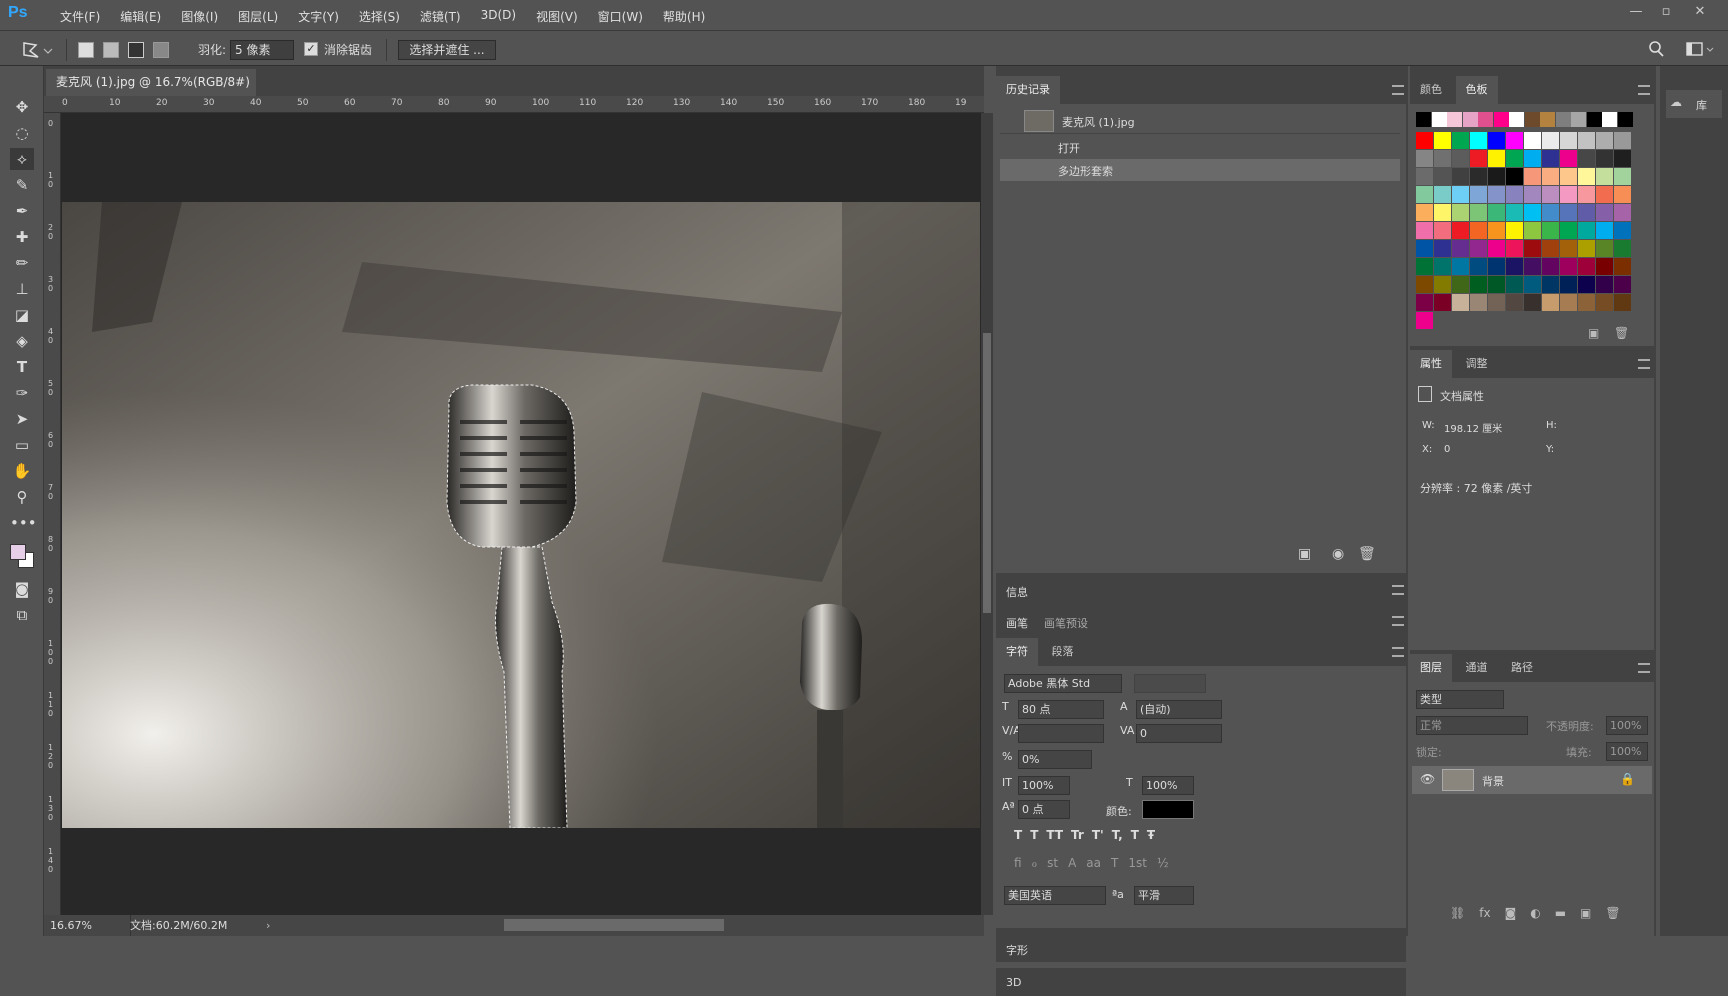 The image size is (1728, 996). What do you see at coordinates (311, 49) in the screenshot?
I see `antialias-checkbox: ✓` at bounding box center [311, 49].